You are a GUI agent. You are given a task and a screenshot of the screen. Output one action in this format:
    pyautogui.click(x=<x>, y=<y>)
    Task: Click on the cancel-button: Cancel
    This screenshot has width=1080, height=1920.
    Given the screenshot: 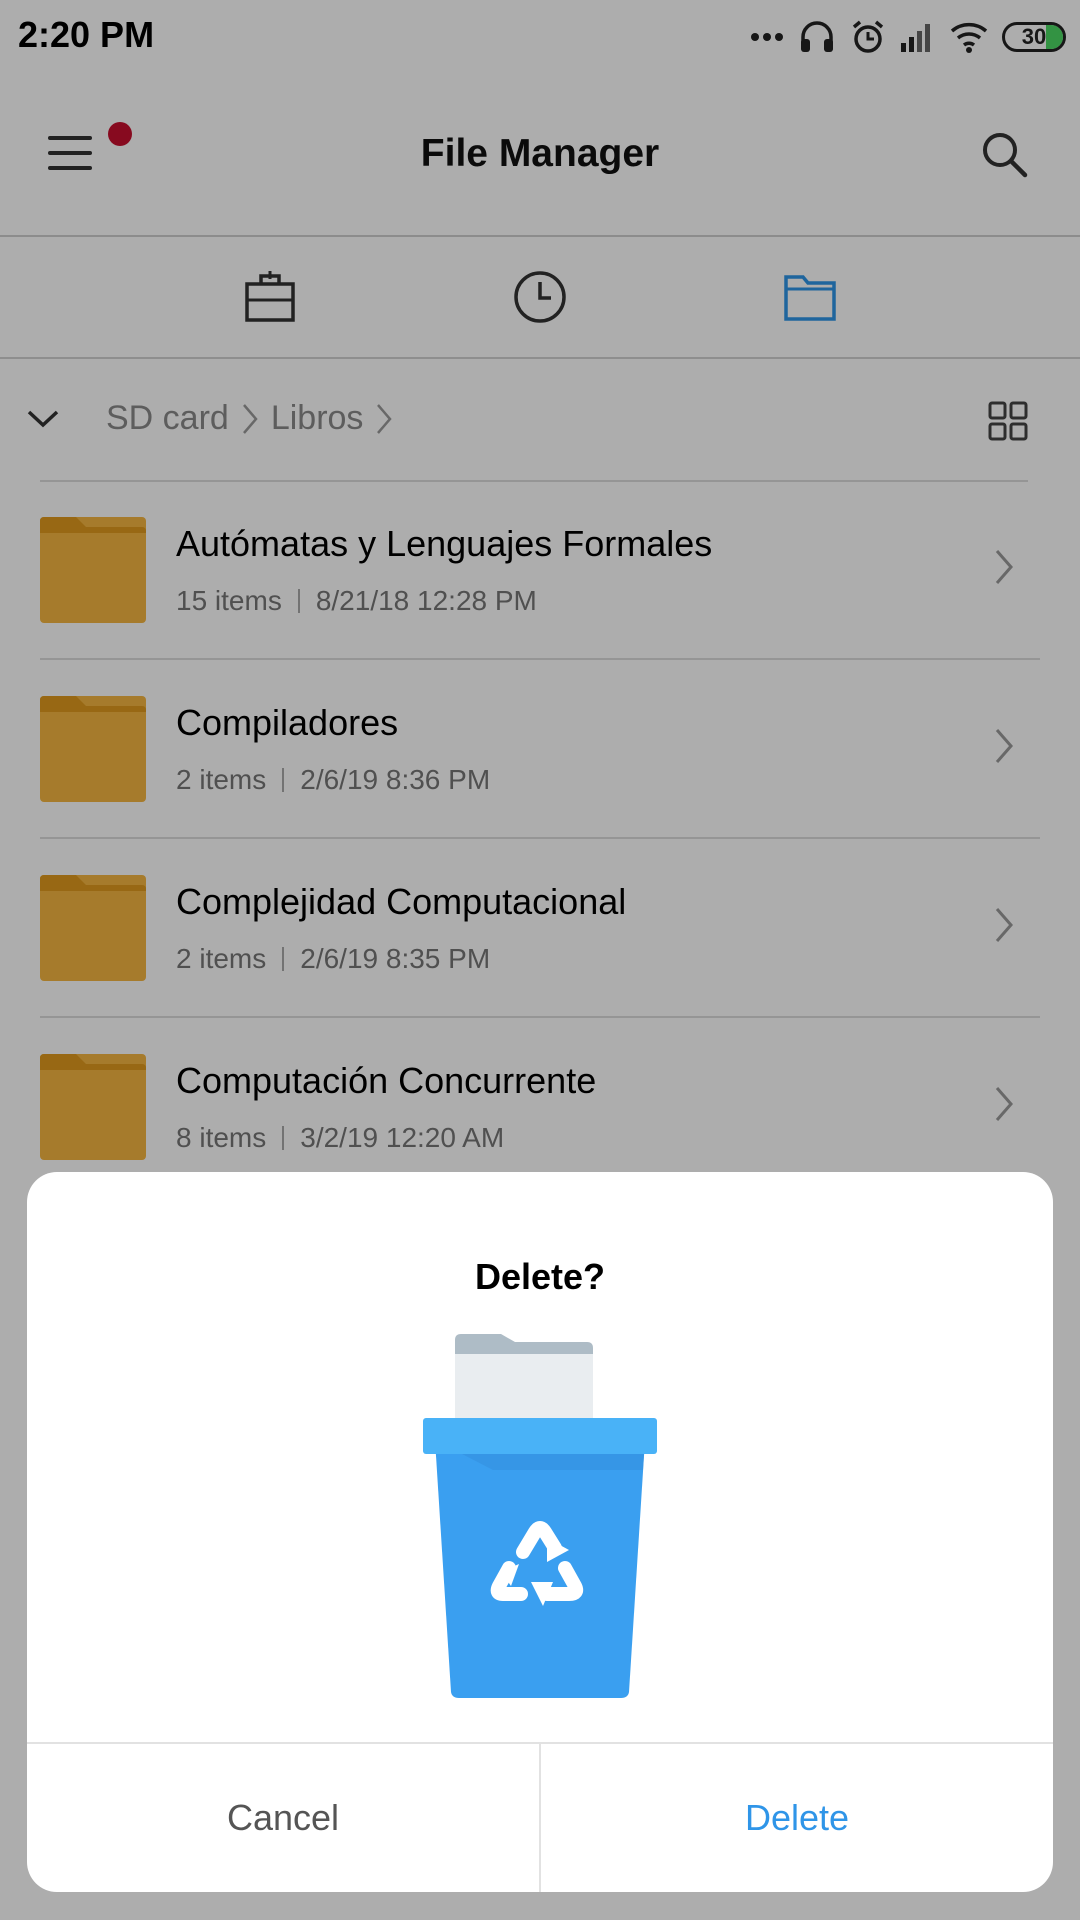 What is the action you would take?
    pyautogui.click(x=284, y=1818)
    